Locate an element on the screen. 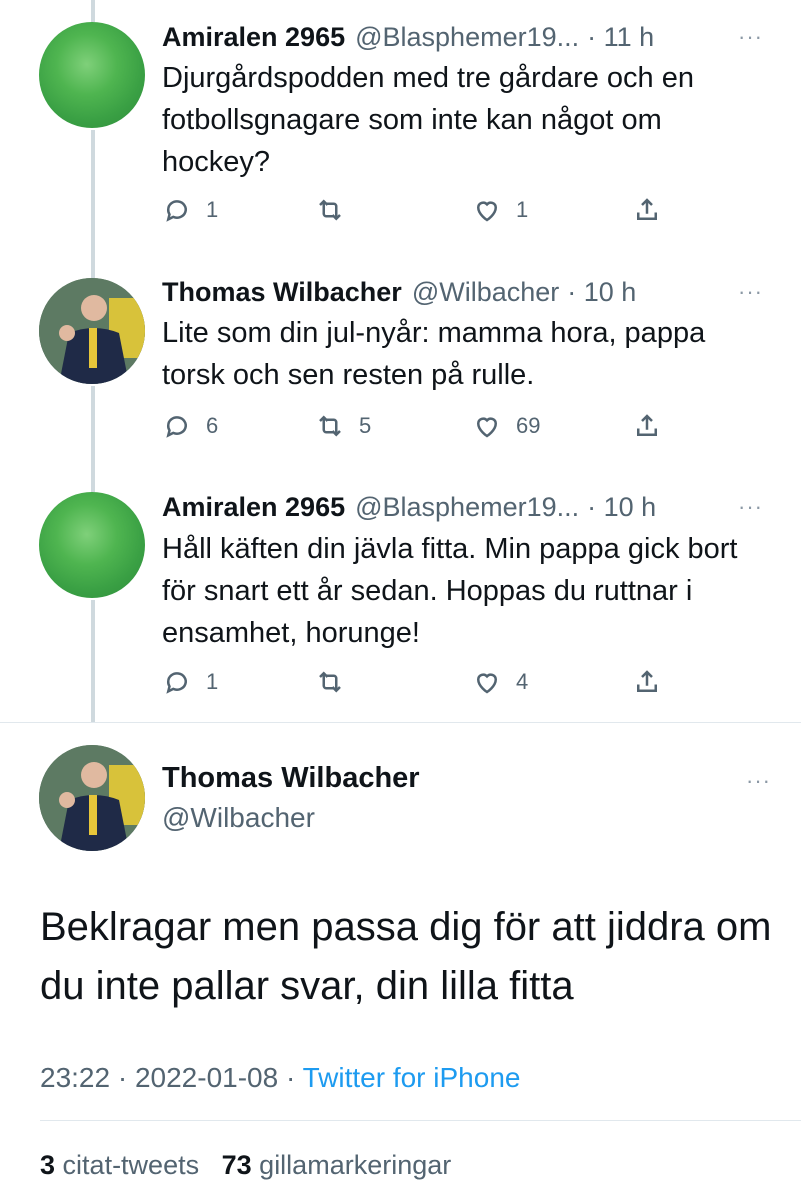 Image resolution: width=801 pixels, height=1200 pixels. action-bar: 1 4 is located at coordinates (422, 682).